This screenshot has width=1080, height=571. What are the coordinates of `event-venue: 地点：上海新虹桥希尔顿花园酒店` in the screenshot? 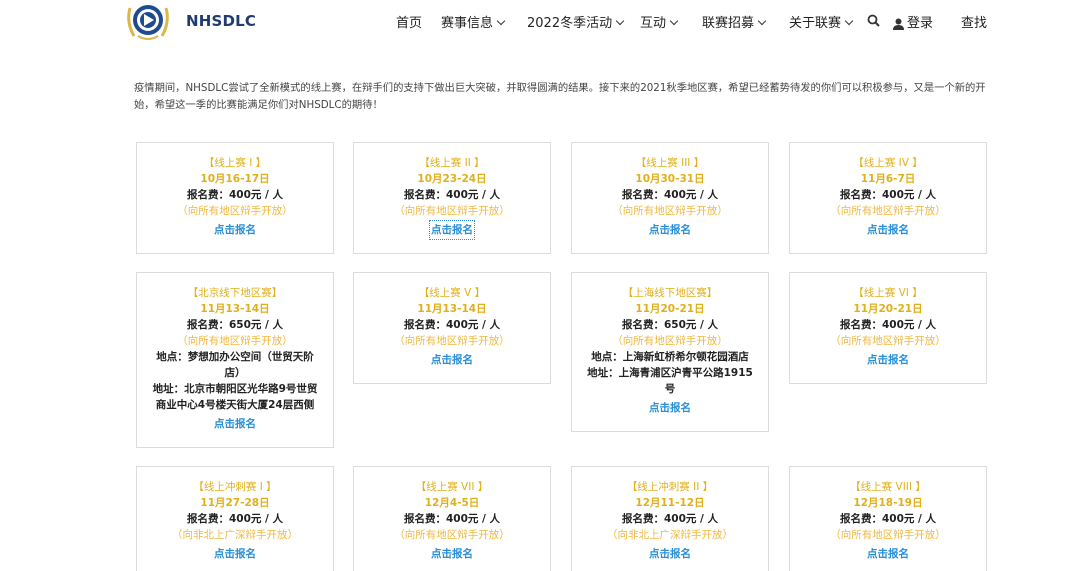 It's located at (670, 357).